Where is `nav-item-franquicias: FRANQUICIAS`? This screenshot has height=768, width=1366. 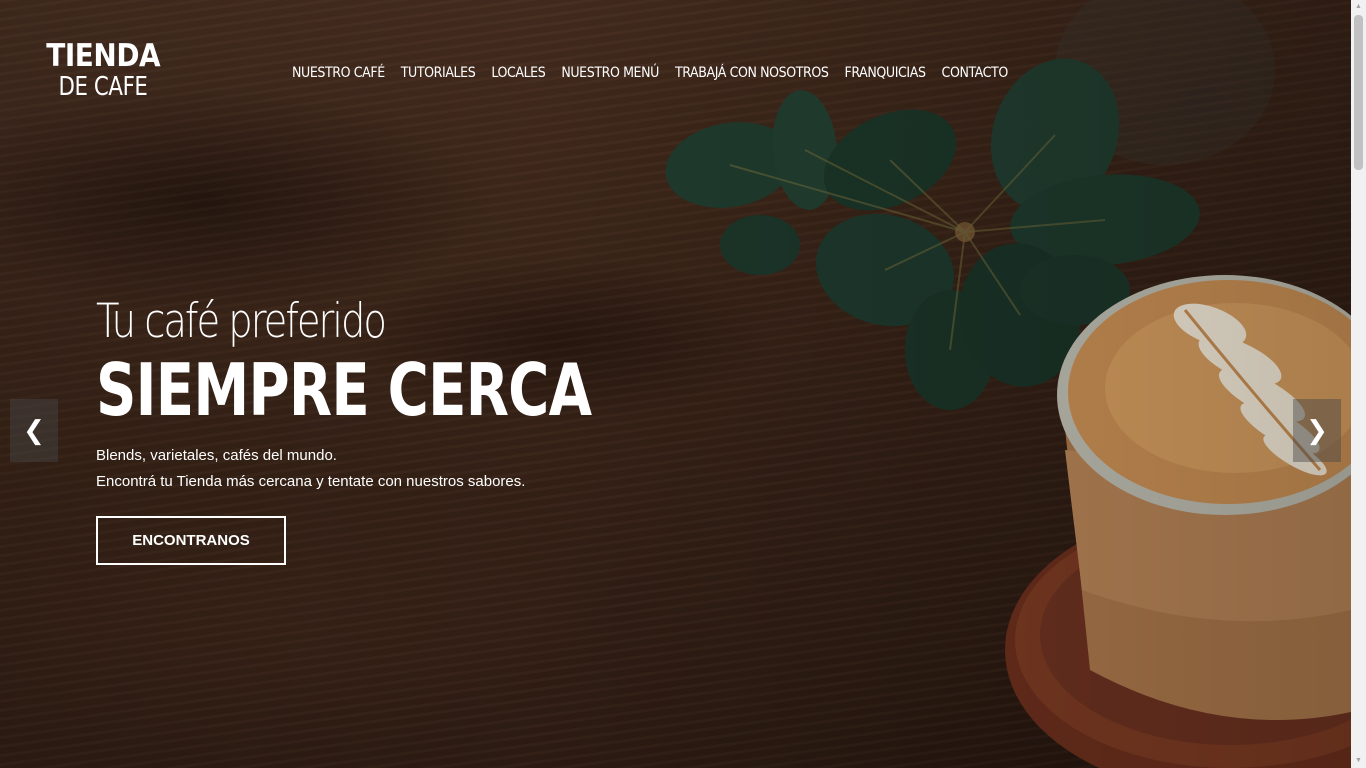
nav-item-franquicias: FRANQUICIAS is located at coordinates (885, 73).